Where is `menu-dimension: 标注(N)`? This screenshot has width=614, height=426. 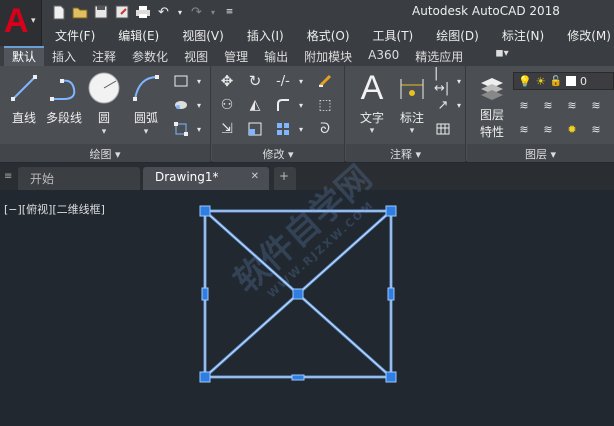 menu-dimension: 标注(N) is located at coordinates (521, 35).